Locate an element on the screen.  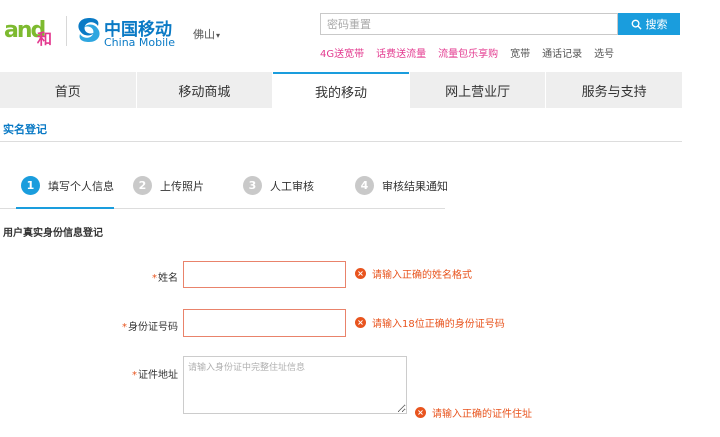
and-he-logo: and 和 is located at coordinates (32, 34).